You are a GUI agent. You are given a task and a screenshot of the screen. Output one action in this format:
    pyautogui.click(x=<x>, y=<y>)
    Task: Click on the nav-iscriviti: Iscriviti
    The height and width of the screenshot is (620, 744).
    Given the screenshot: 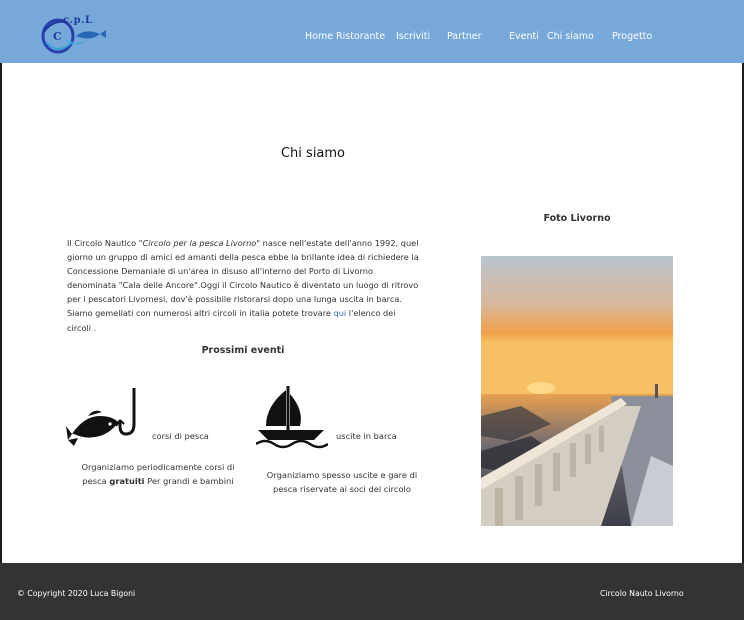 What is the action you would take?
    pyautogui.click(x=413, y=36)
    